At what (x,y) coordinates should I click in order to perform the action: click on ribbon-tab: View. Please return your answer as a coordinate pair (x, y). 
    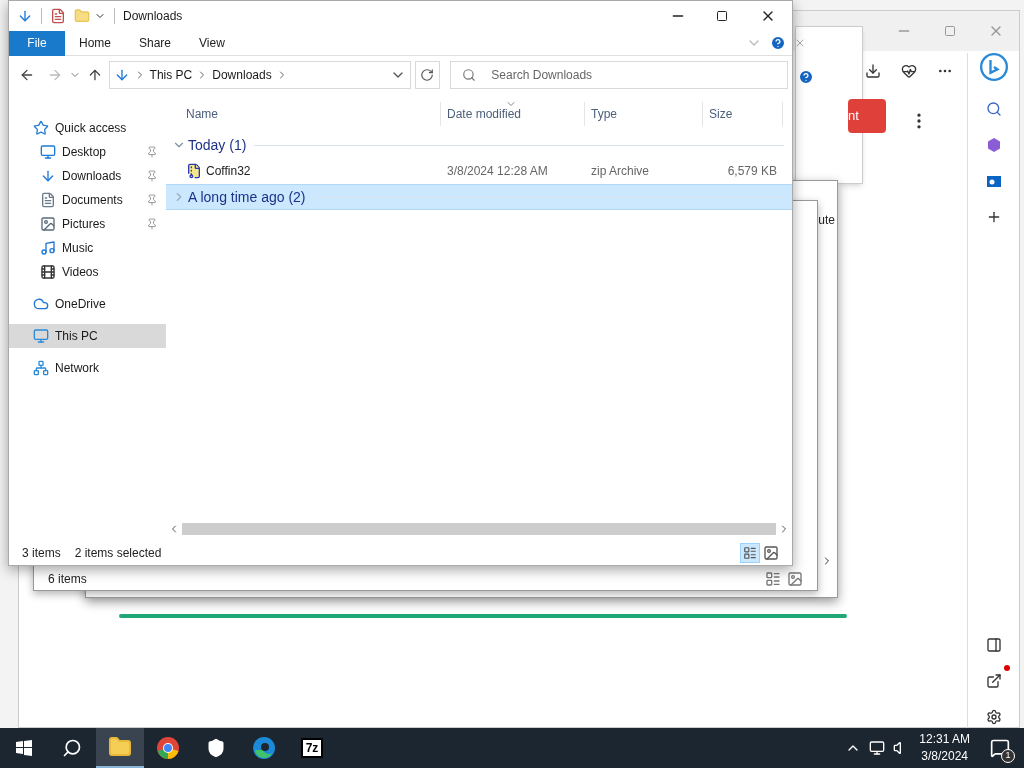
    Looking at the image, I should click on (212, 43).